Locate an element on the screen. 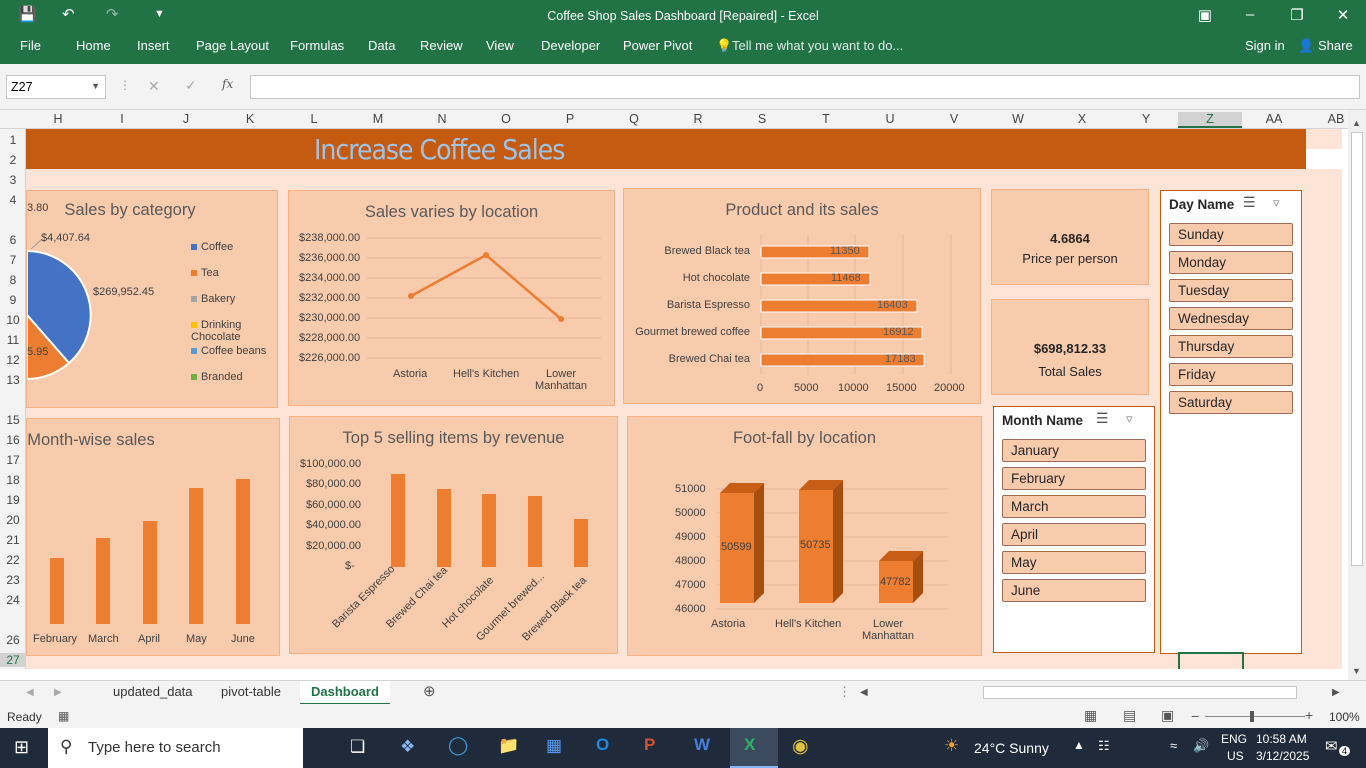  formula-input is located at coordinates (805, 87).